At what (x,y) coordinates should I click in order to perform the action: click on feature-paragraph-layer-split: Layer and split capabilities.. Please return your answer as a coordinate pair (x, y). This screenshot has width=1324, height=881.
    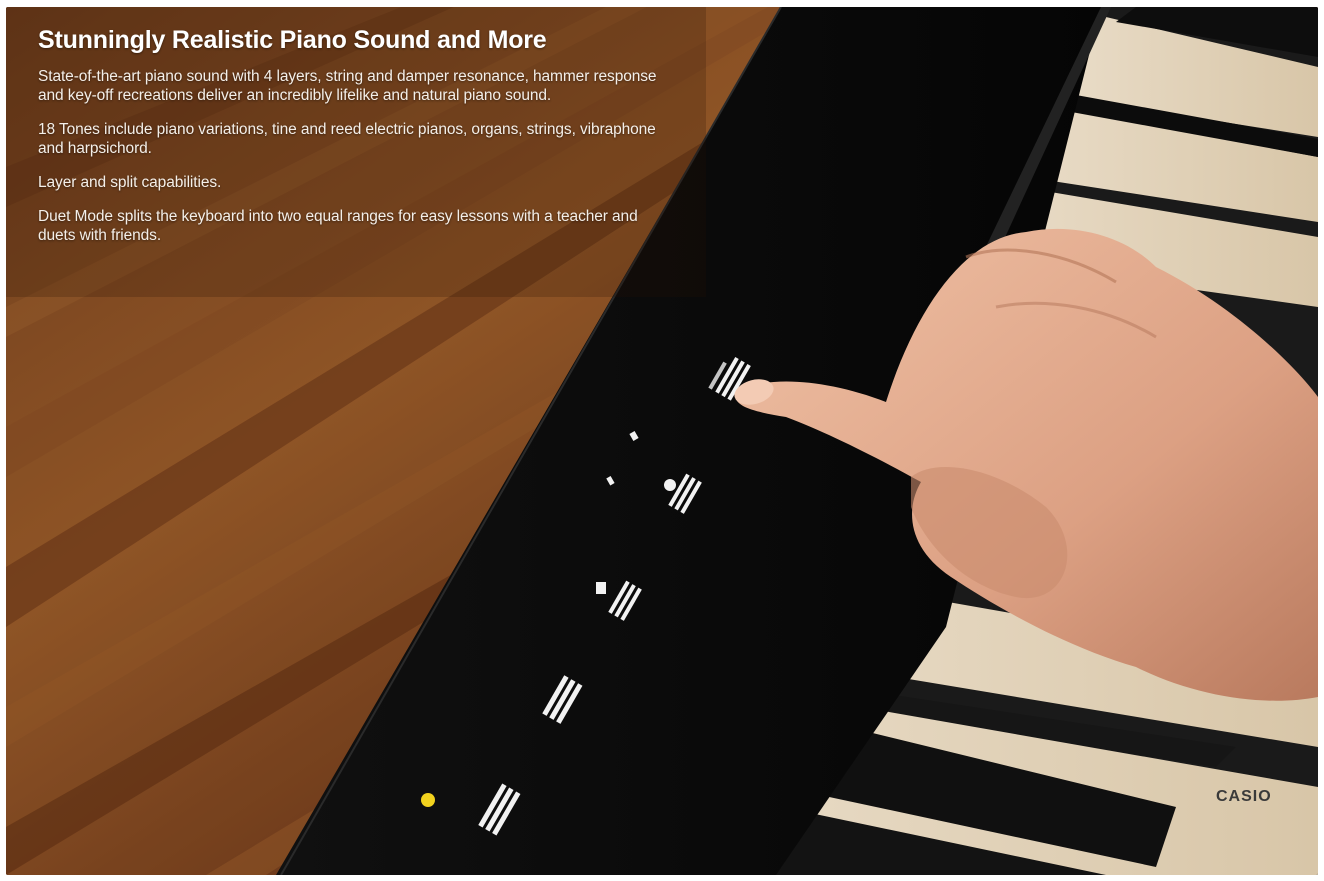
    Looking at the image, I should click on (130, 182).